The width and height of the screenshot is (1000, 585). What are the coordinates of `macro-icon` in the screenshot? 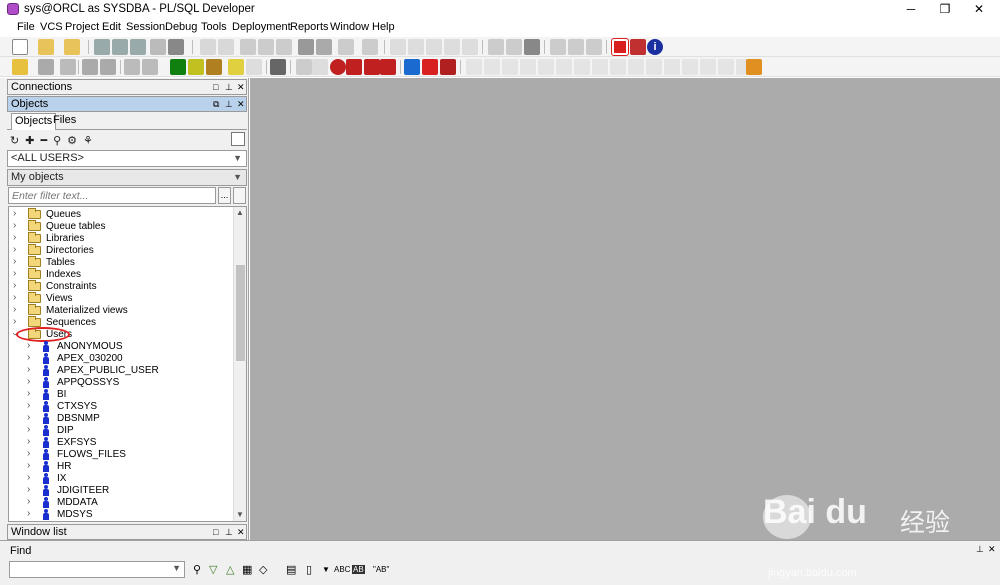 It's located at (370, 47).